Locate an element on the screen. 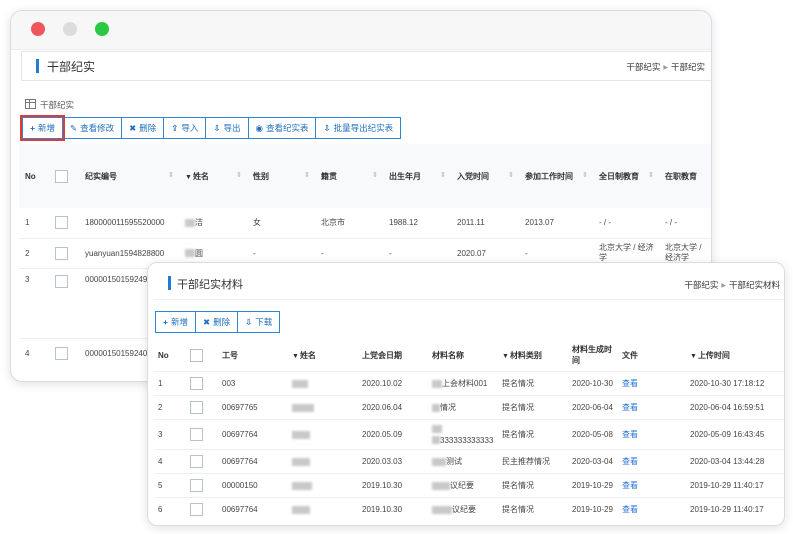 This screenshot has height=534, width=793. cell-fulltime-edu: - / - is located at coordinates (605, 223).